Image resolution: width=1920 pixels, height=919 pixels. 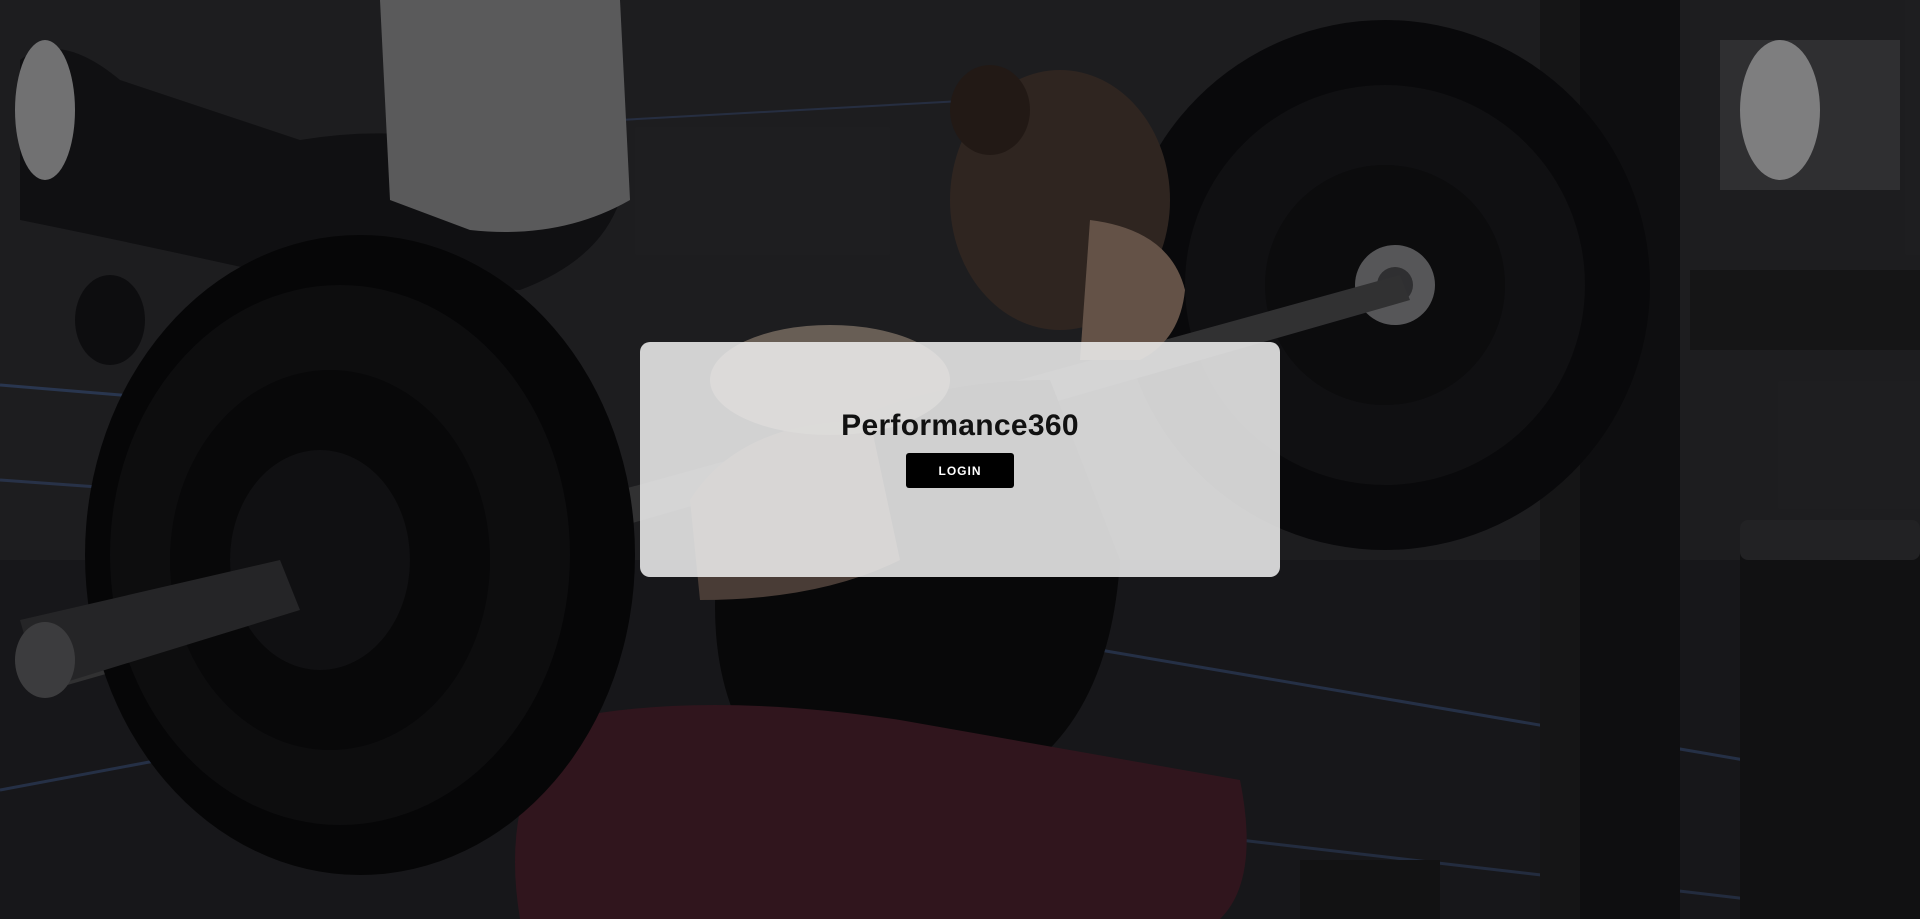 What do you see at coordinates (960, 470) in the screenshot?
I see `login-button: LOGIN` at bounding box center [960, 470].